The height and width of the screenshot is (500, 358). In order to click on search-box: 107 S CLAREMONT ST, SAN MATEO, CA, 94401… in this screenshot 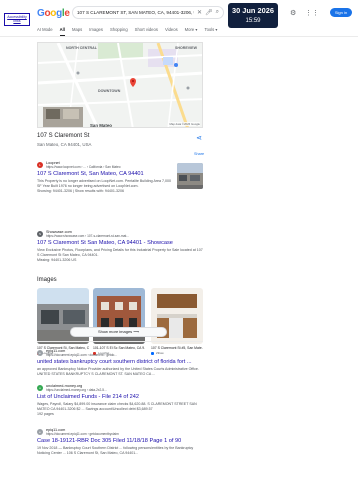, I will do `click(148, 12)`.